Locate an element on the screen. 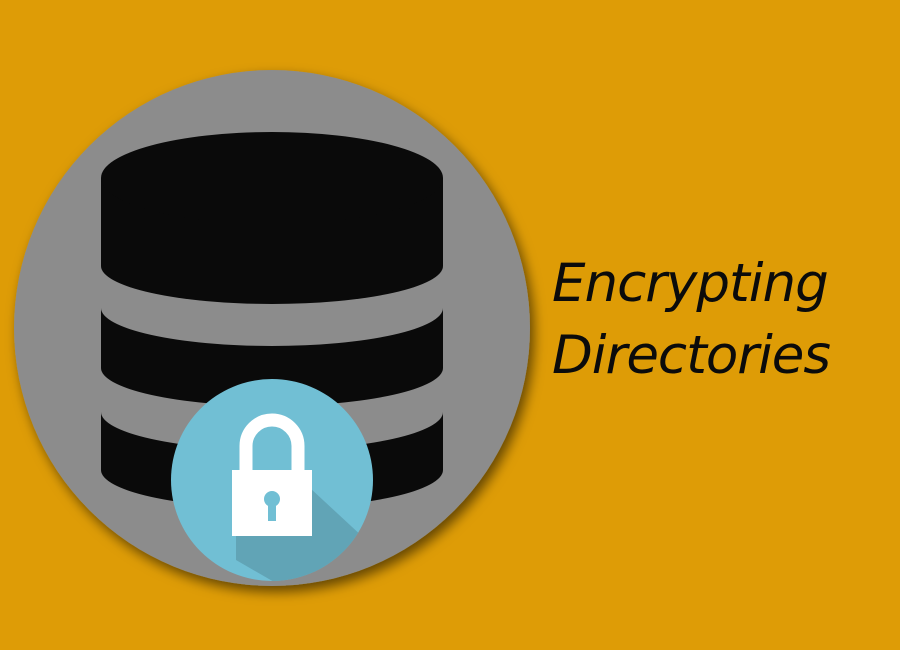  title-line-2: Directories is located at coordinates (691, 355).